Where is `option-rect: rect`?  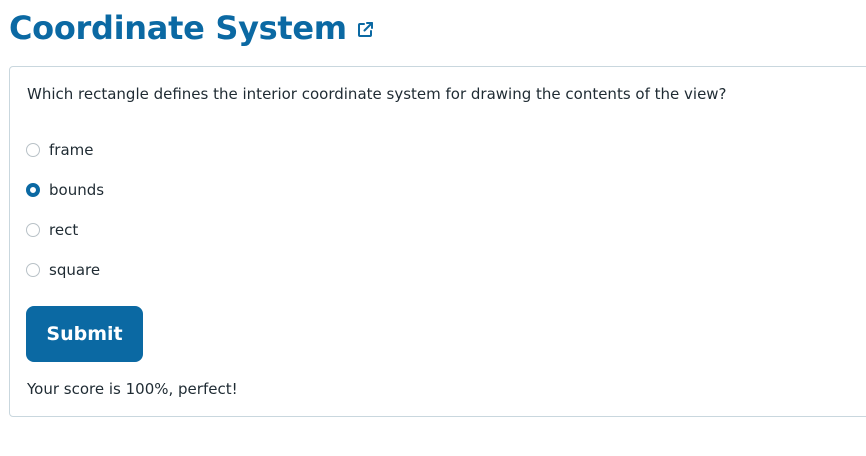
option-rect: rect is located at coordinates (52, 230).